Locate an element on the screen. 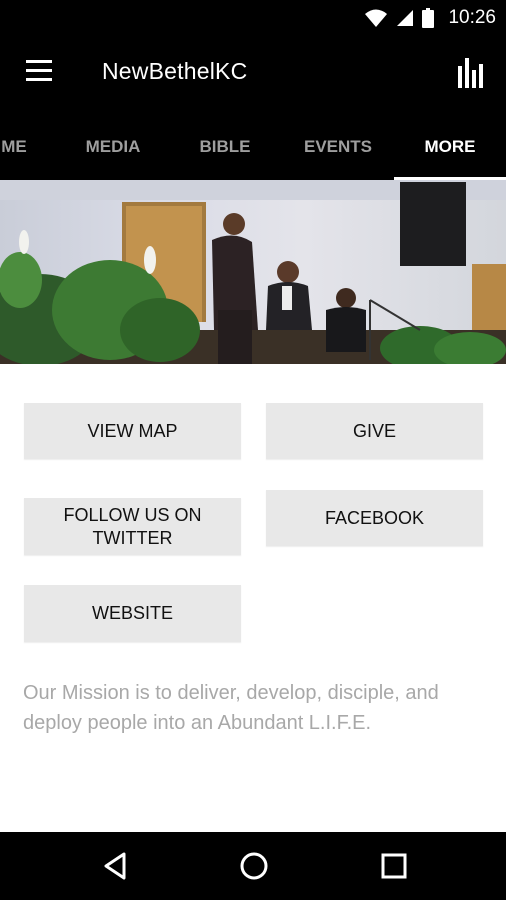 This screenshot has height=900, width=506. recents-square-icon is located at coordinates (394, 866).